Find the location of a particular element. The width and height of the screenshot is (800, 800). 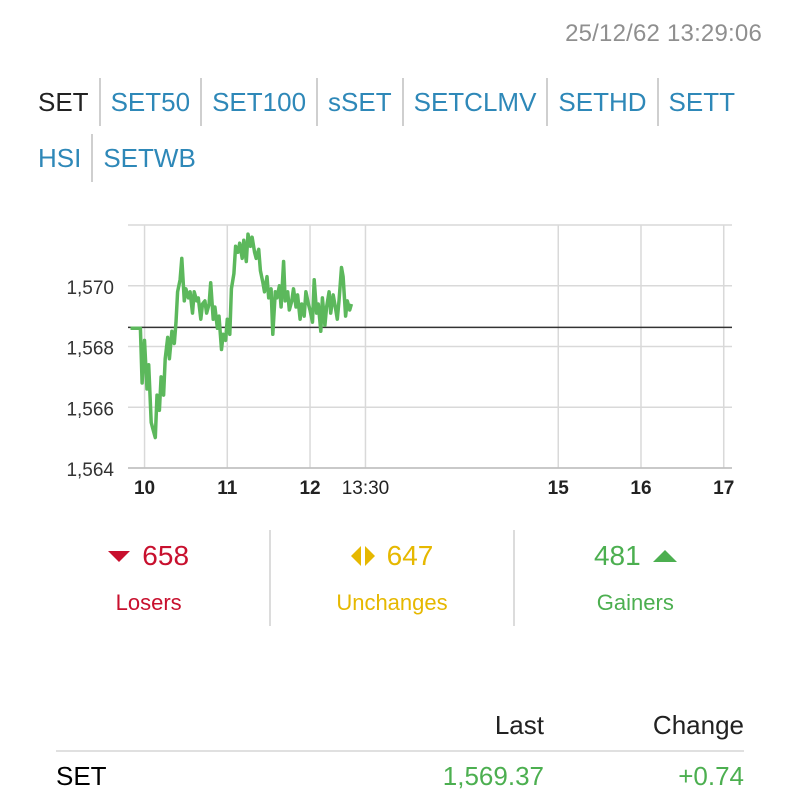

header-change: Change is located at coordinates (698, 724).